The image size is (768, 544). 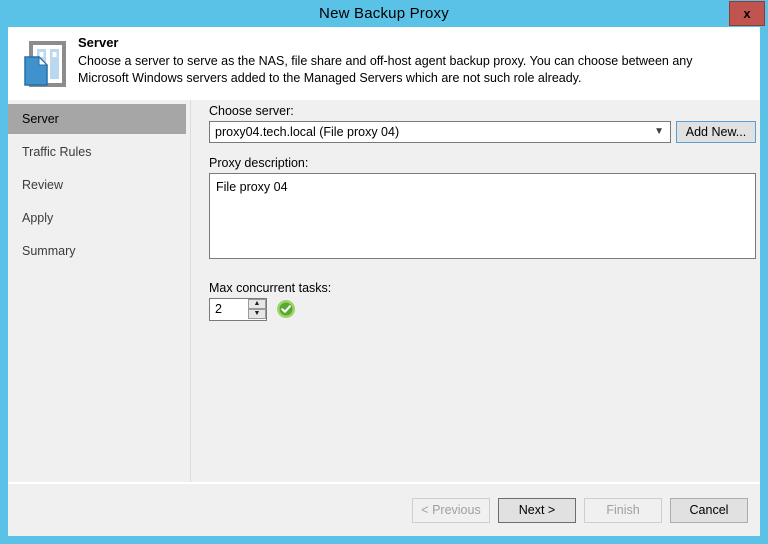 I want to click on finish-button: Finish, so click(x=623, y=510).